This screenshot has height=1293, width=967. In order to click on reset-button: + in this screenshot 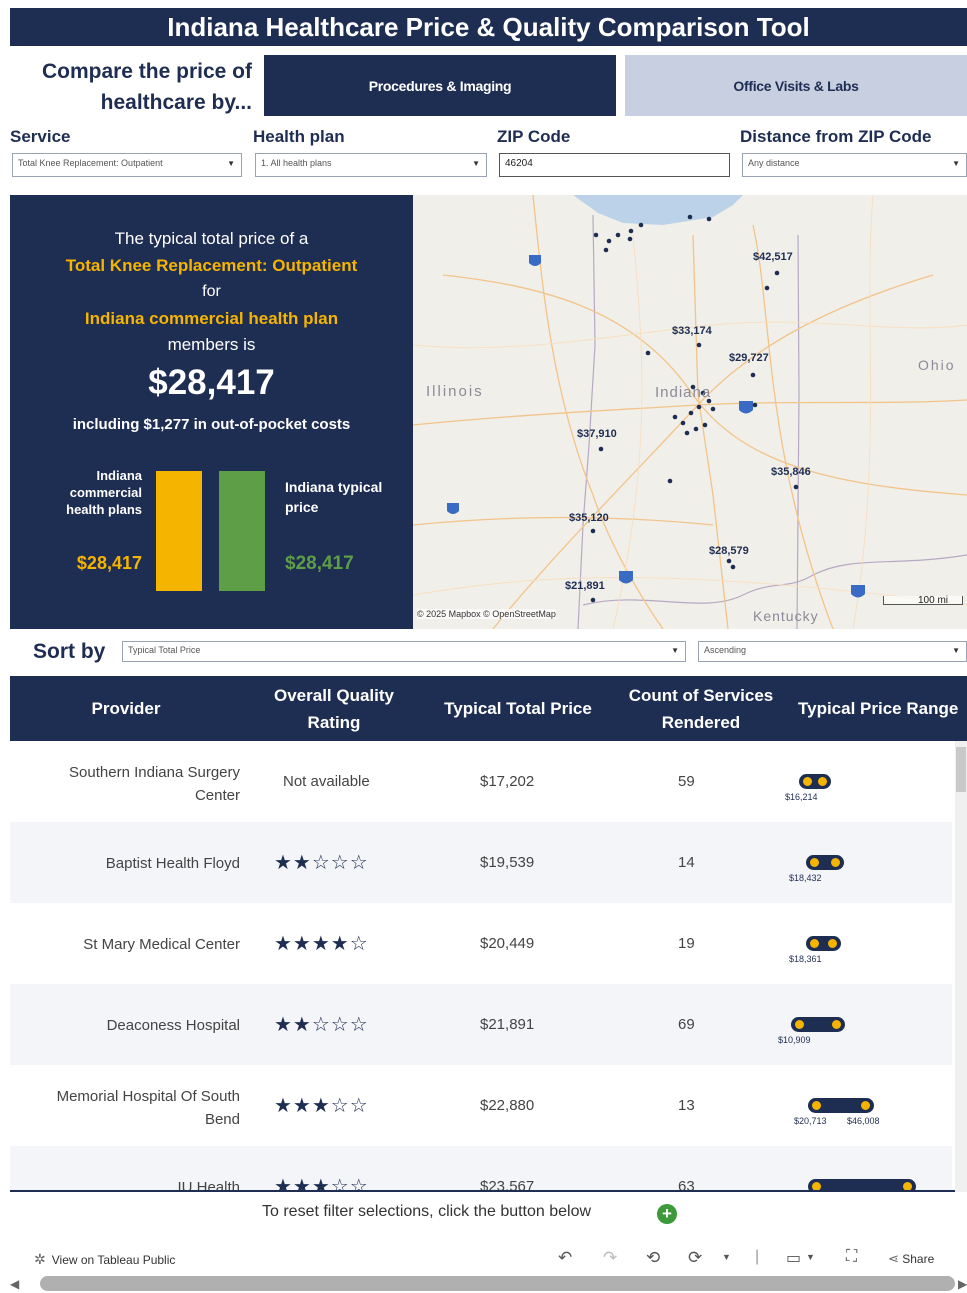, I will do `click(667, 1214)`.